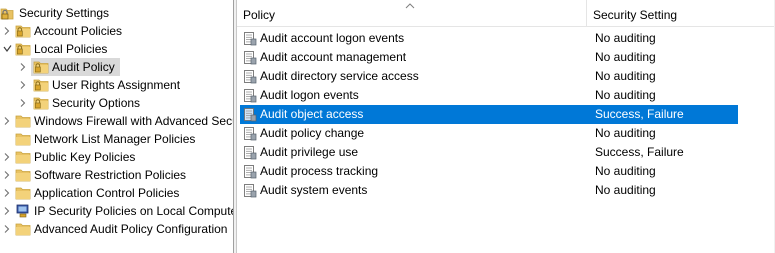 This screenshot has width=775, height=253. What do you see at coordinates (131, 229) in the screenshot?
I see `tree-node-label: Advanced Audit Policy Configuration` at bounding box center [131, 229].